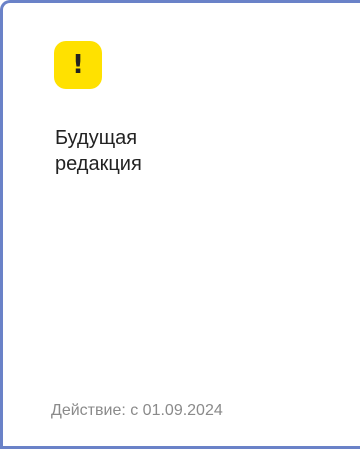 The height and width of the screenshot is (451, 360). I want to click on warning-badge: !, so click(78, 65).